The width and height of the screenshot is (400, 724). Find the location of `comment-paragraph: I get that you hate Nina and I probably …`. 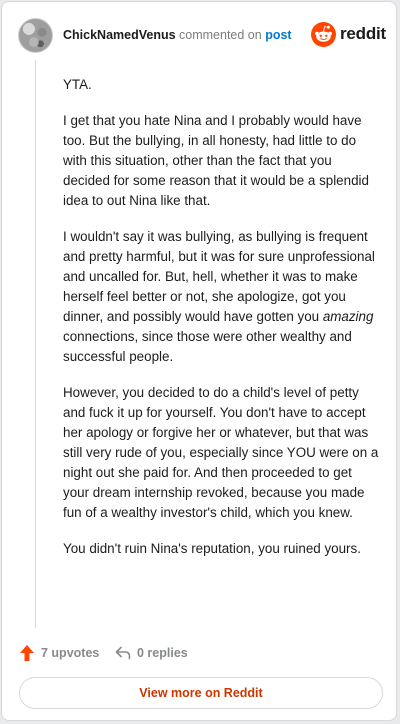

comment-paragraph: I get that you hate Nina and I probably … is located at coordinates (216, 160).